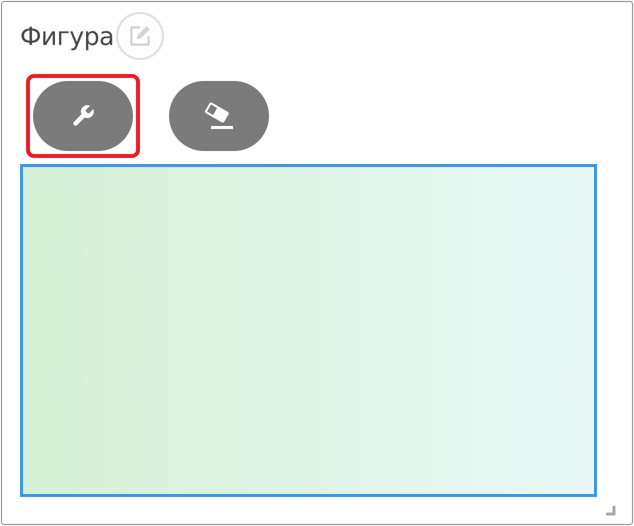 This screenshot has width=634, height=526. Describe the element at coordinates (219, 116) in the screenshot. I see `eraser-icon` at that location.